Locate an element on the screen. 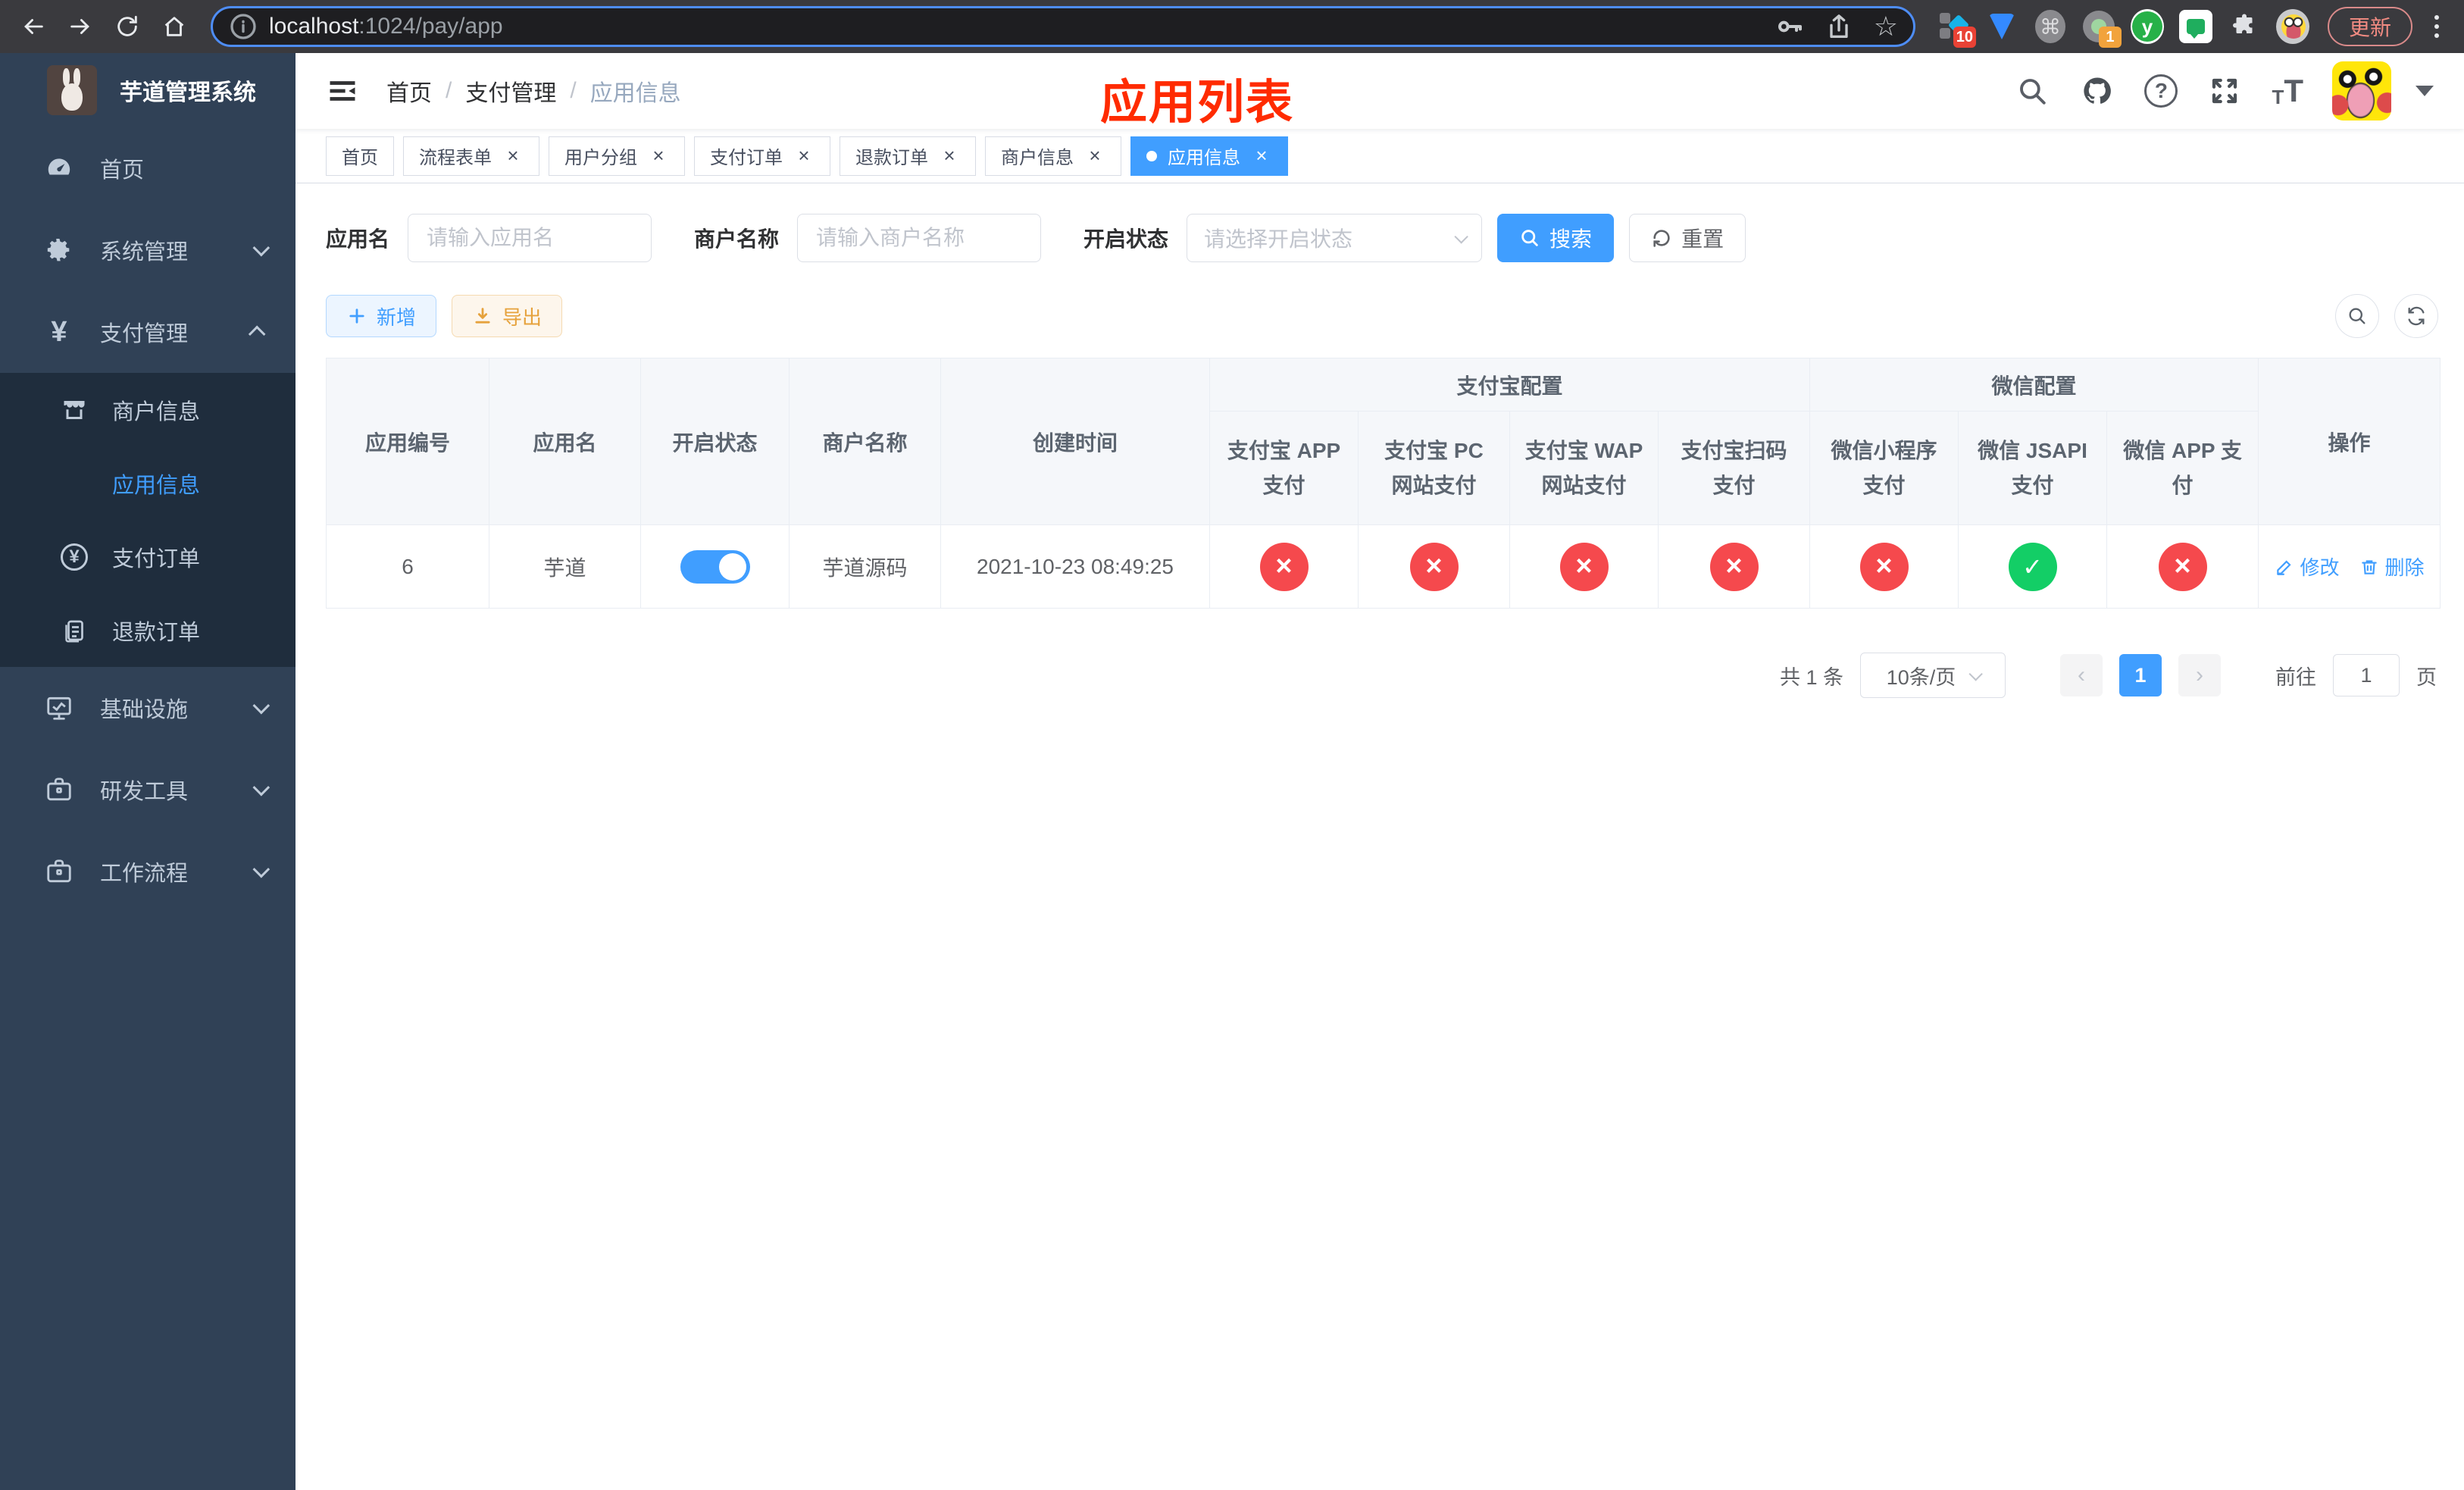 The image size is (2464, 1490). extension-badge: 1 is located at coordinates (2110, 37).